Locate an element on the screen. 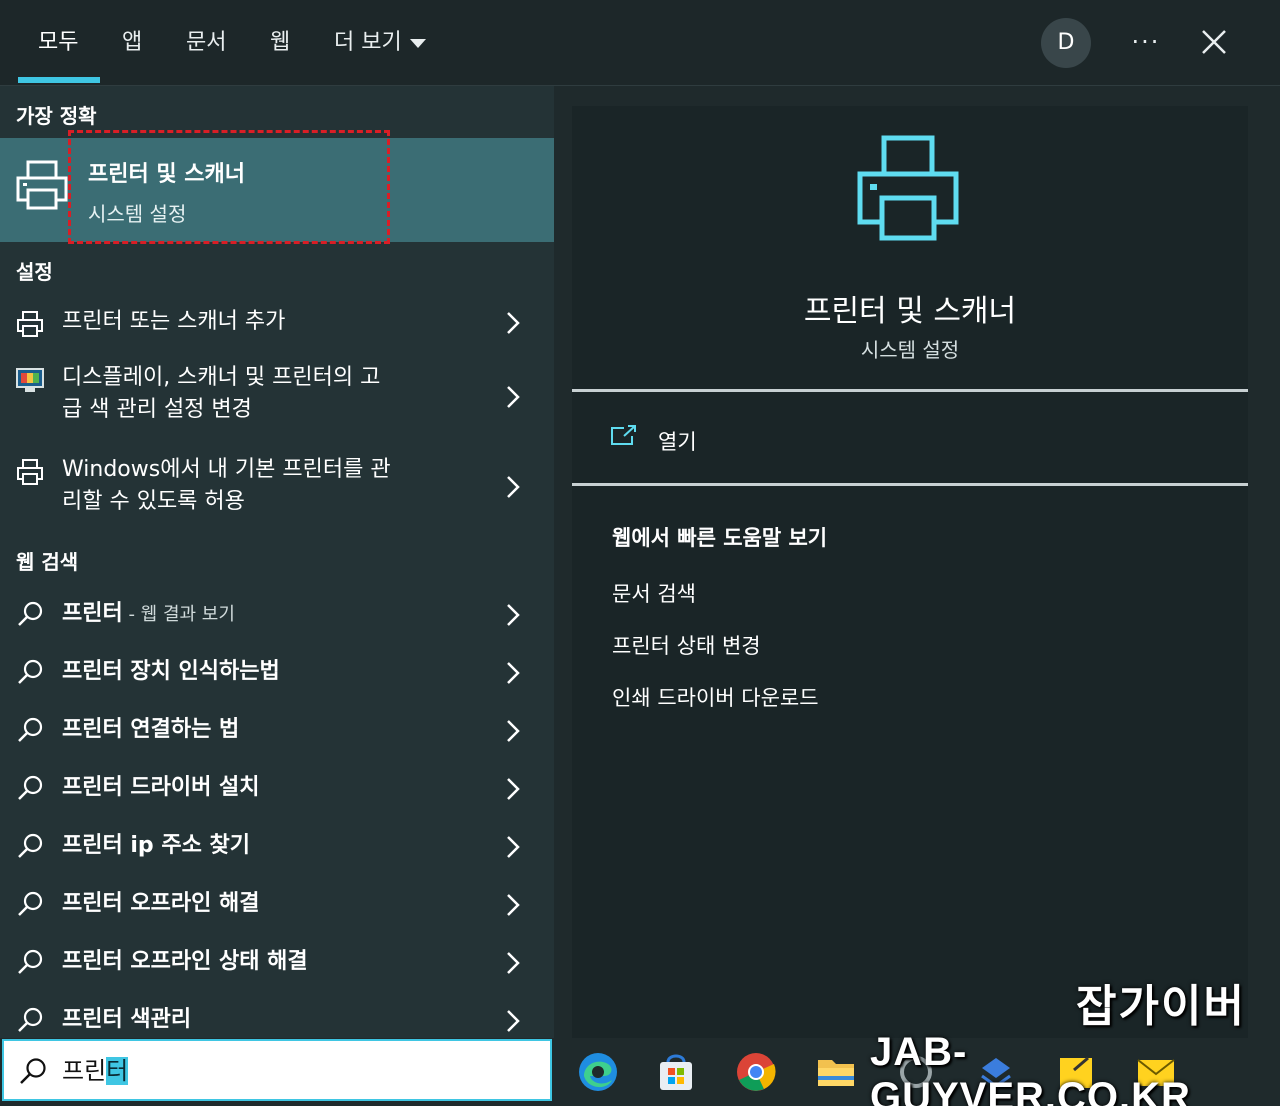  web-result-label: 프린터 드라이버 설치 is located at coordinates (161, 787).